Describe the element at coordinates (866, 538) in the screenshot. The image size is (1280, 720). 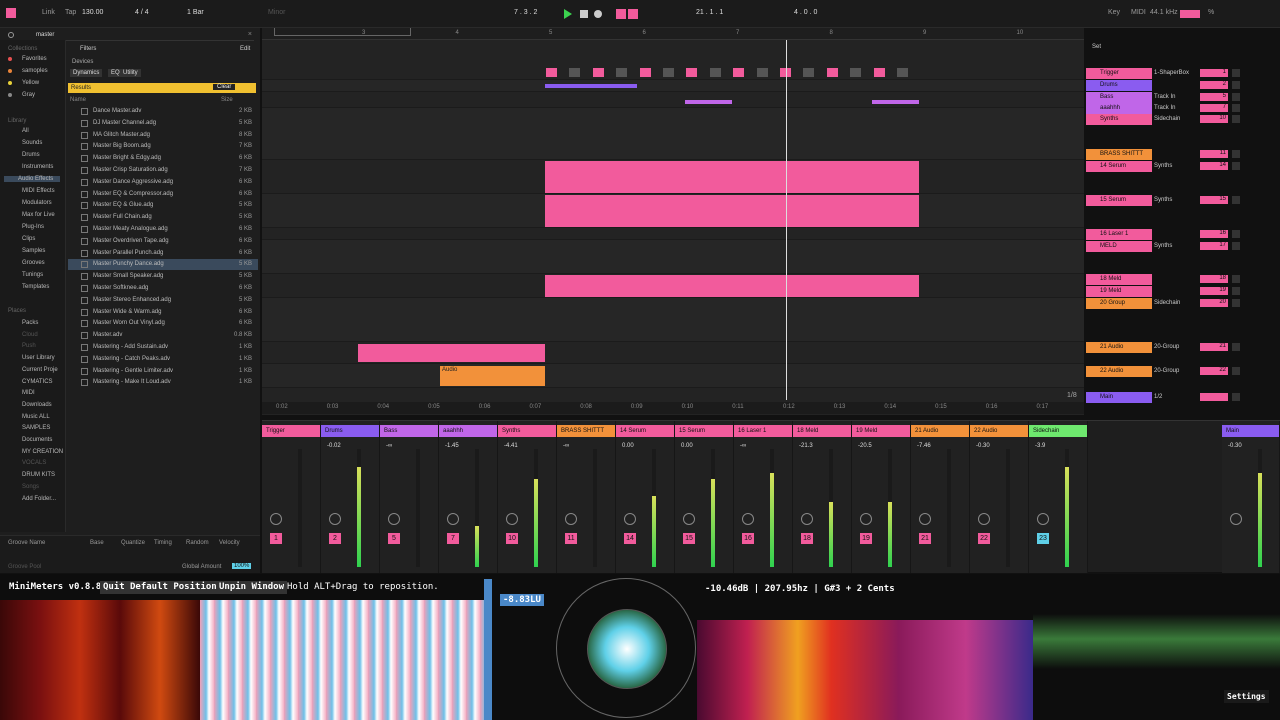
I see `track-activator-button: 19` at that location.